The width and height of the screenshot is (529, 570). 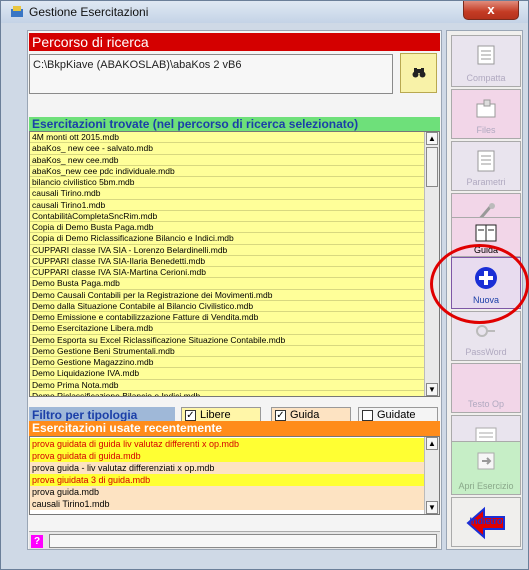 What do you see at coordinates (486, 404) in the screenshot?
I see `button-label: Testo Op` at bounding box center [486, 404].